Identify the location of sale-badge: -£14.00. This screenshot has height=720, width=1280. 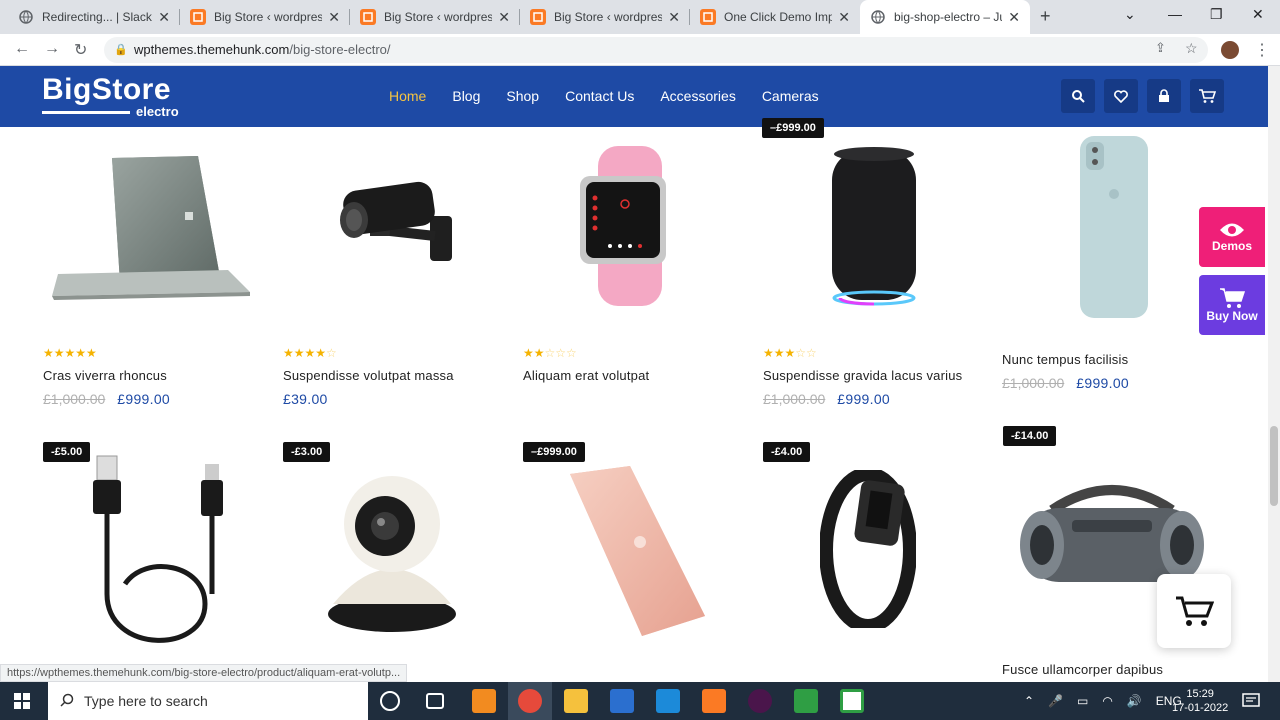
(1030, 436).